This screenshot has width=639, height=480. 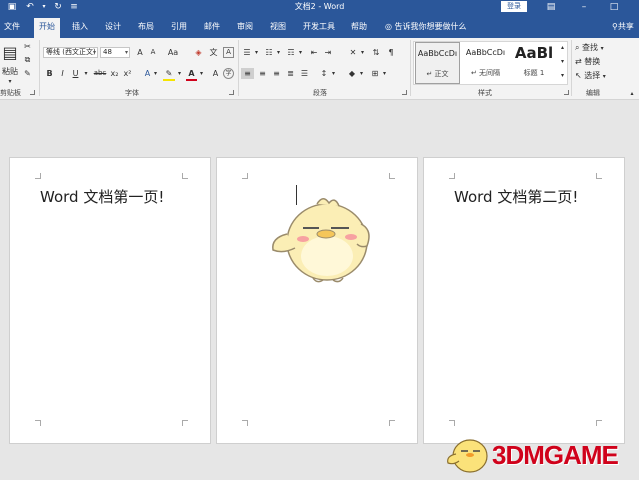 What do you see at coordinates (562, 61) in the screenshot?
I see `styles-scroll-down-icon: ▾` at bounding box center [562, 61].